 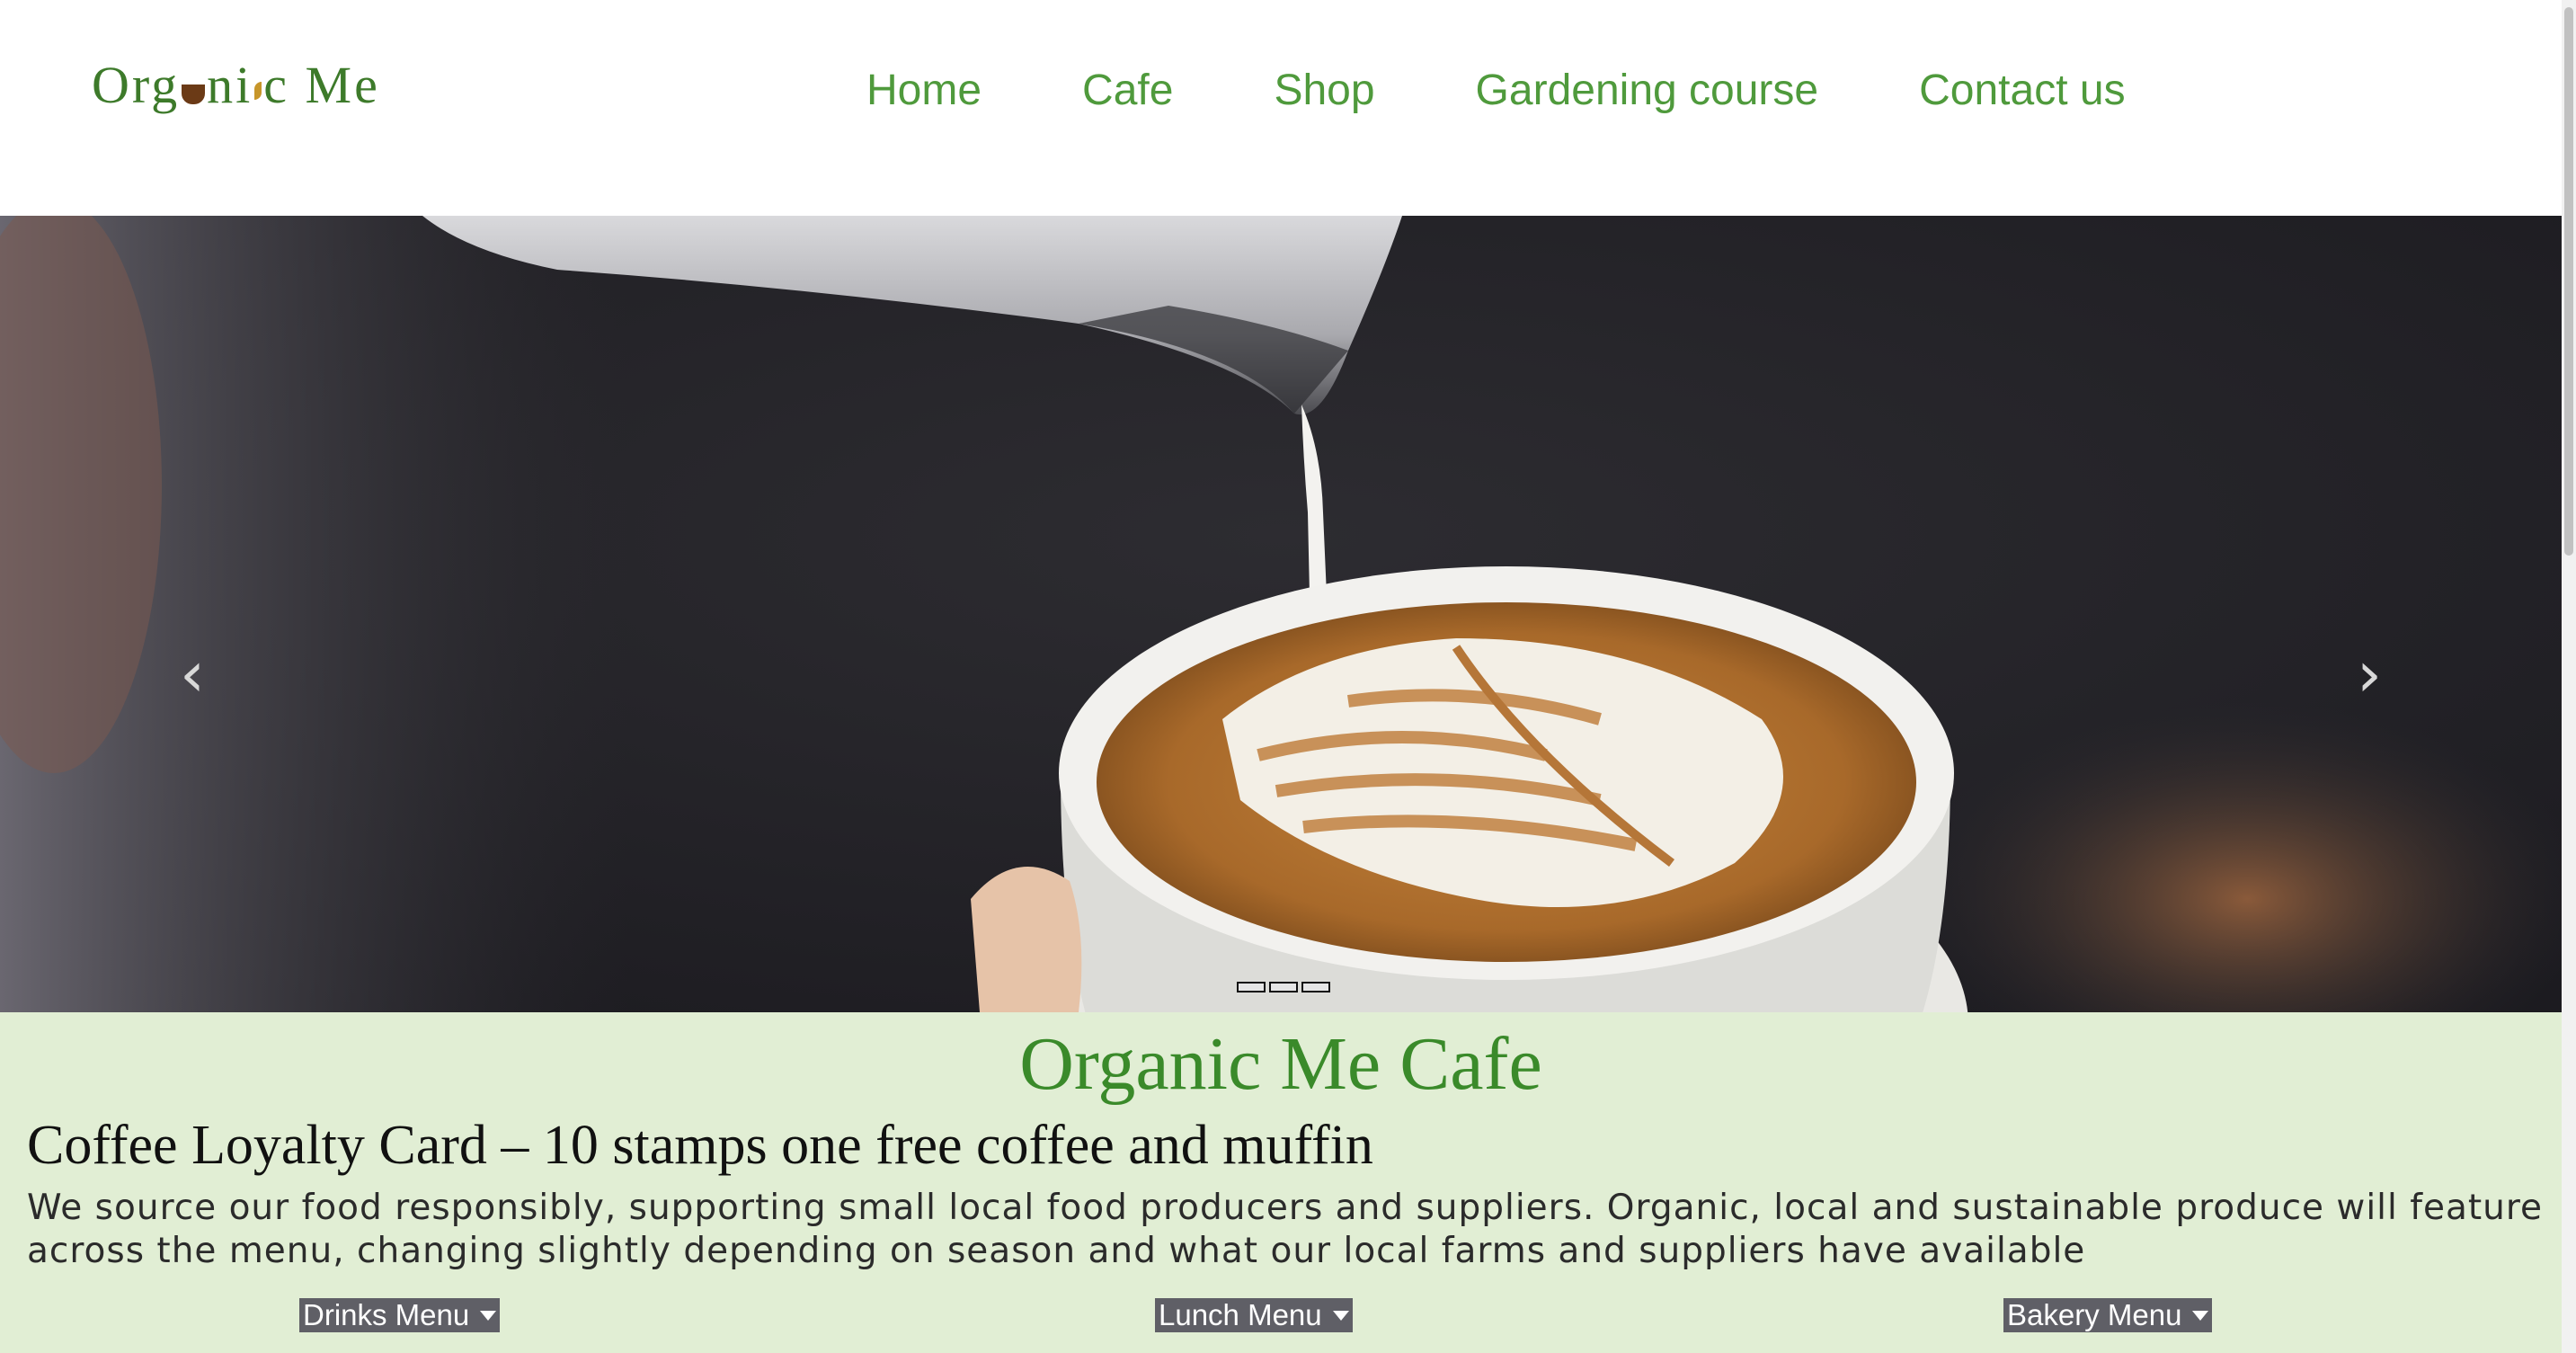 I want to click on drinks-menu-button: Drinks Menu, so click(x=400, y=1315).